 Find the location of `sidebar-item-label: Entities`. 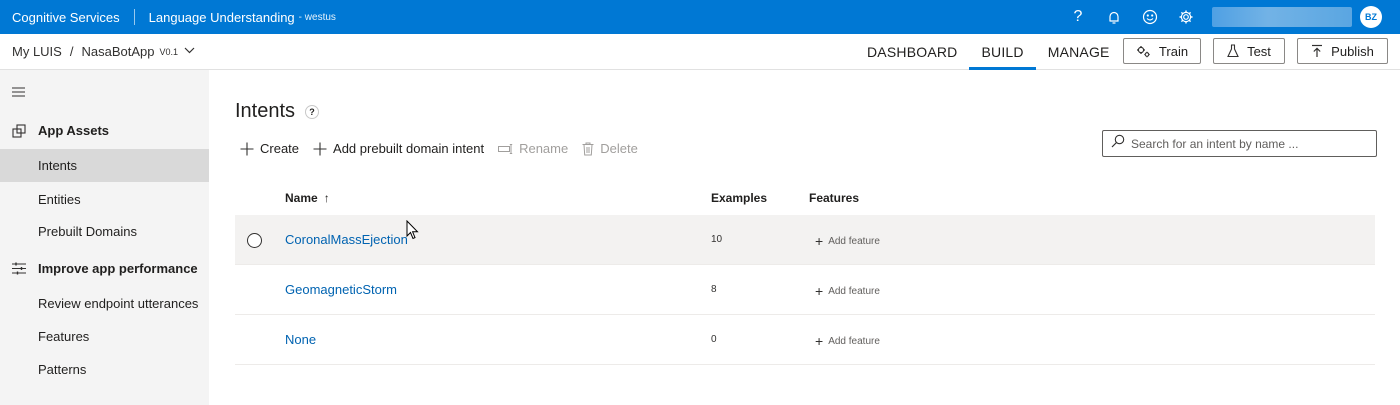

sidebar-item-label: Entities is located at coordinates (59, 199).